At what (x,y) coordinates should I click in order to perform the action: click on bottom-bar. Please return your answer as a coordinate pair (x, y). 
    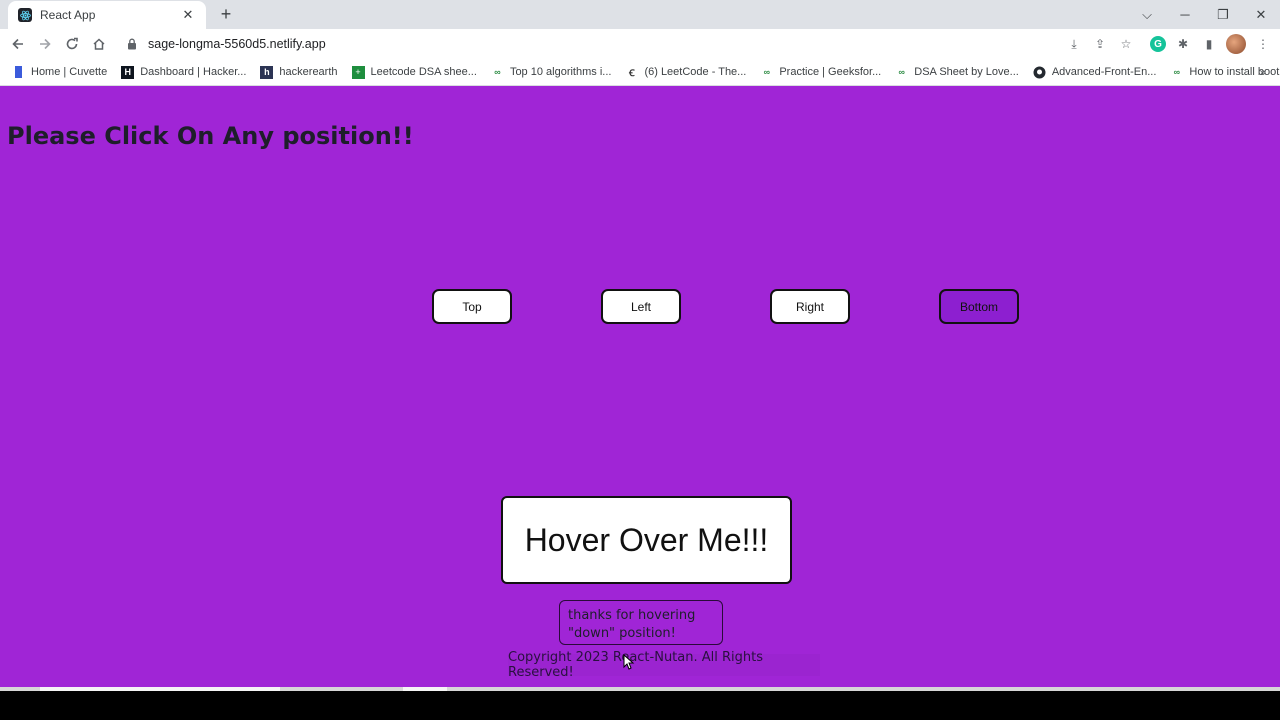
    Looking at the image, I should click on (640, 705).